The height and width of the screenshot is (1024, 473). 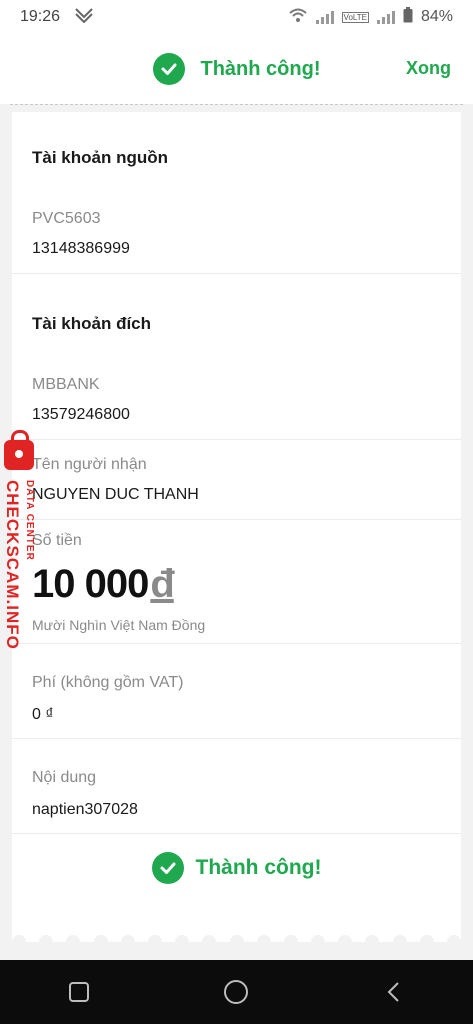 I want to click on fee-label: Phí (không gồm VAT), so click(x=108, y=682).